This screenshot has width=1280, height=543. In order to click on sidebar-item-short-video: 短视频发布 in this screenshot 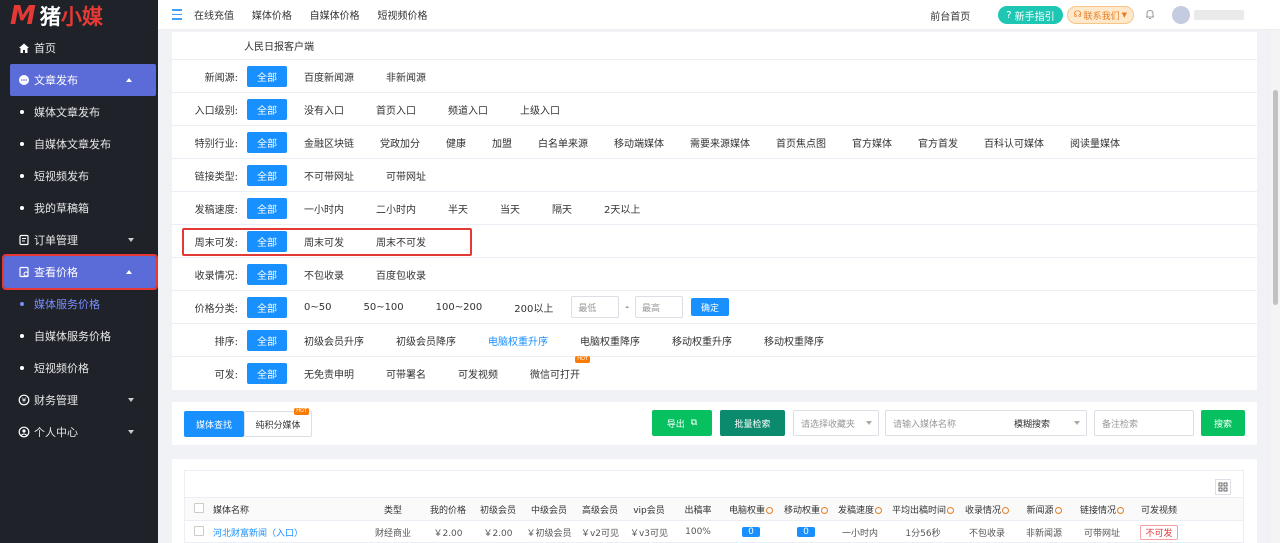, I will do `click(79, 176)`.